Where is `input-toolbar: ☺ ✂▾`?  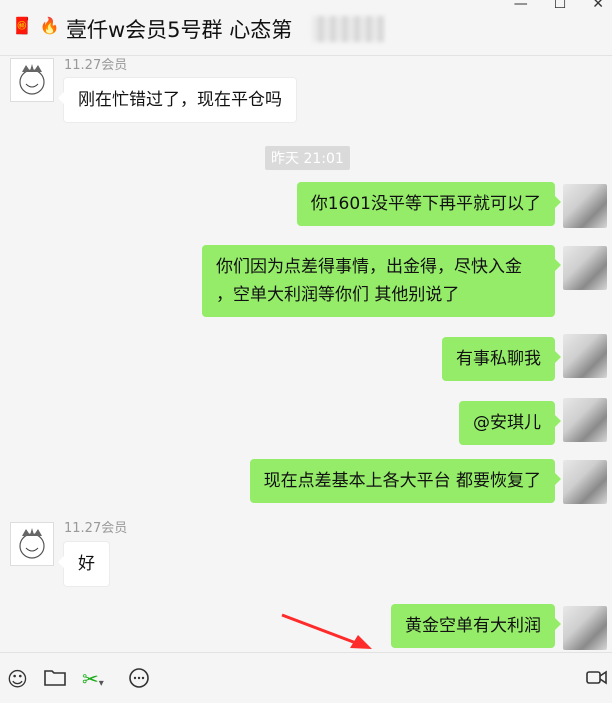
input-toolbar: ☺ ✂▾ is located at coordinates (306, 677).